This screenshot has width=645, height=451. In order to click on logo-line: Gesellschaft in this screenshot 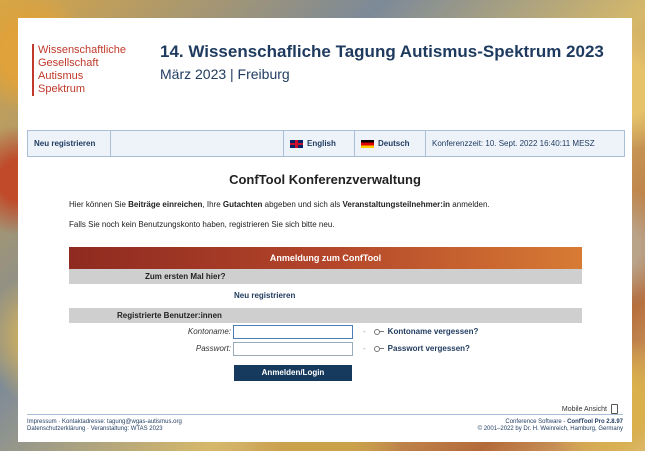, I will do `click(68, 63)`.